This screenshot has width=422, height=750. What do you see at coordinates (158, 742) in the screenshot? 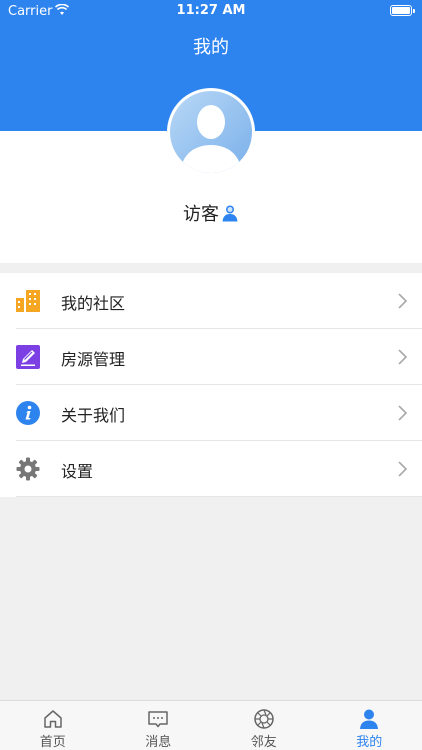
I see `tab-label: 消息` at bounding box center [158, 742].